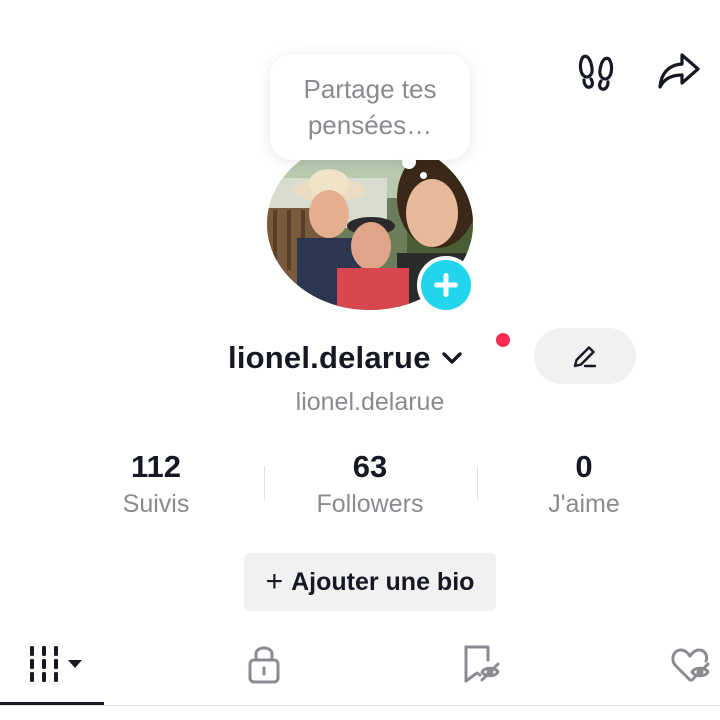 The height and width of the screenshot is (720, 720). I want to click on username-row: lionel.delarue, so click(347, 358).